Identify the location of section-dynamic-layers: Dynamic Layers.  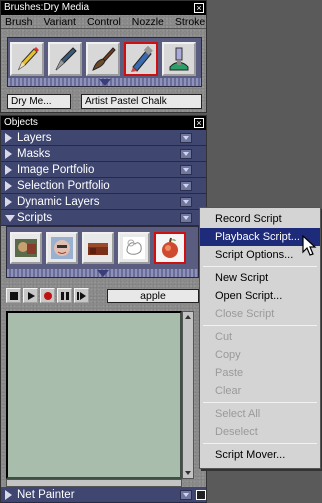
(103, 202).